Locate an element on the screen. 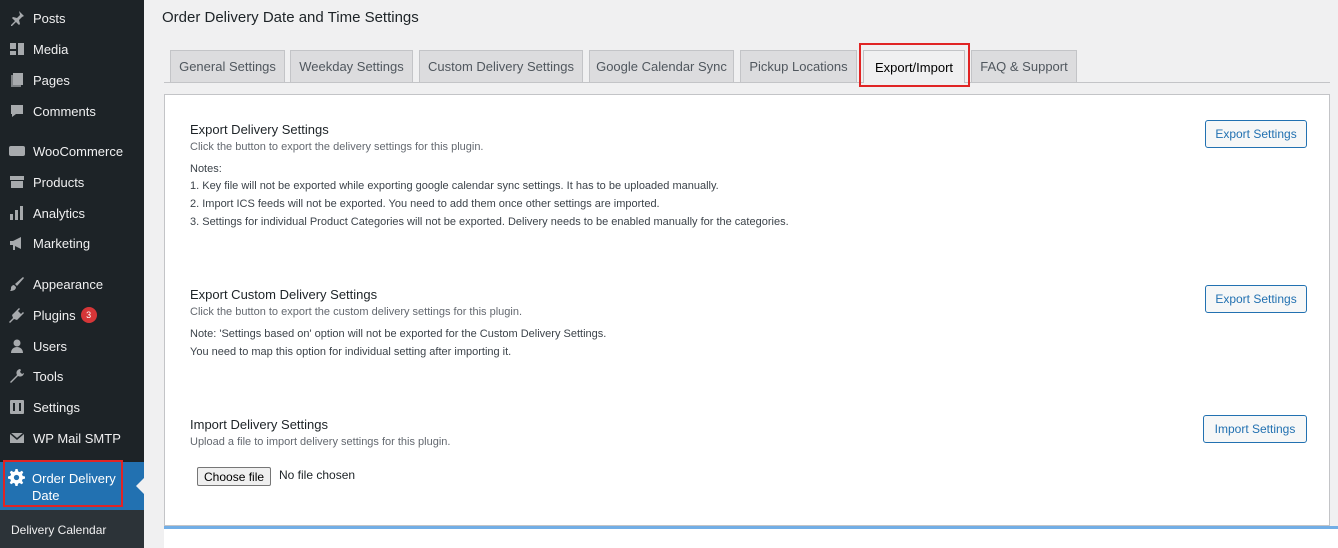 This screenshot has width=1338, height=548. choose-file-button: Choose file is located at coordinates (234, 476).